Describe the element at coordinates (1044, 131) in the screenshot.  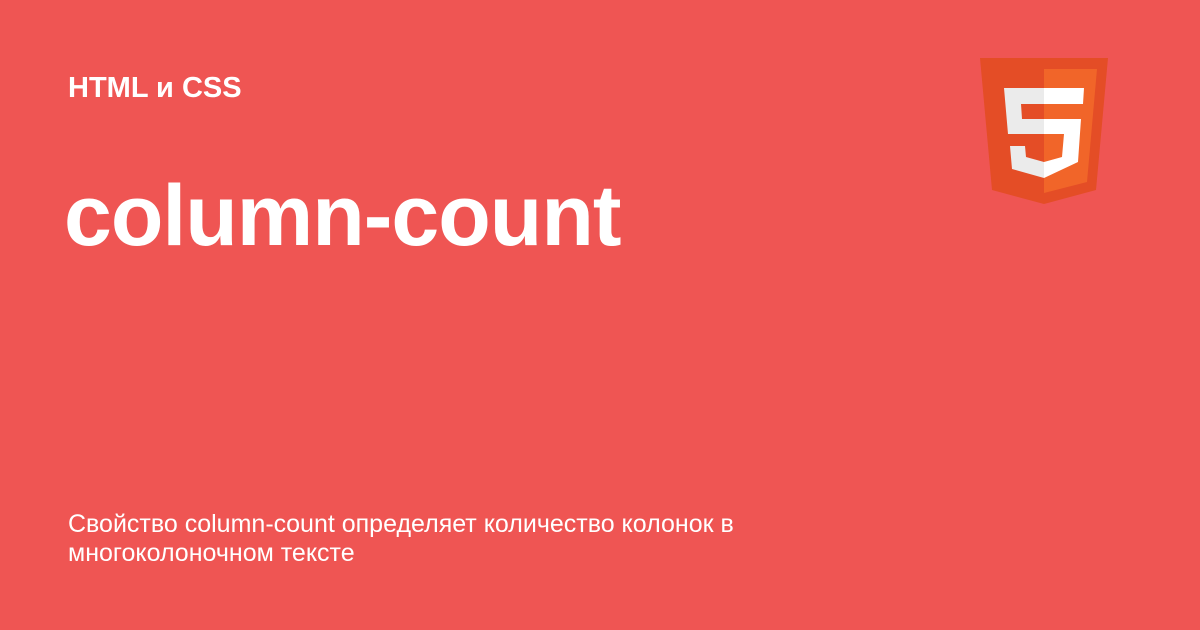
I see `html5-icon` at that location.